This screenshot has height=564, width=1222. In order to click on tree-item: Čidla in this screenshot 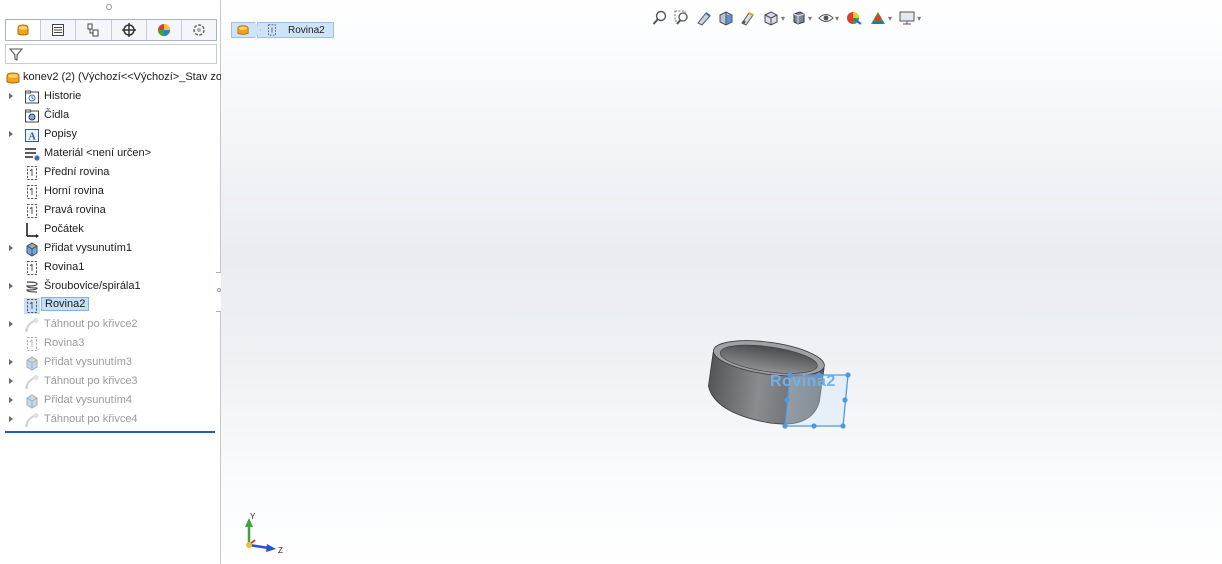, I will do `click(110, 115)`.